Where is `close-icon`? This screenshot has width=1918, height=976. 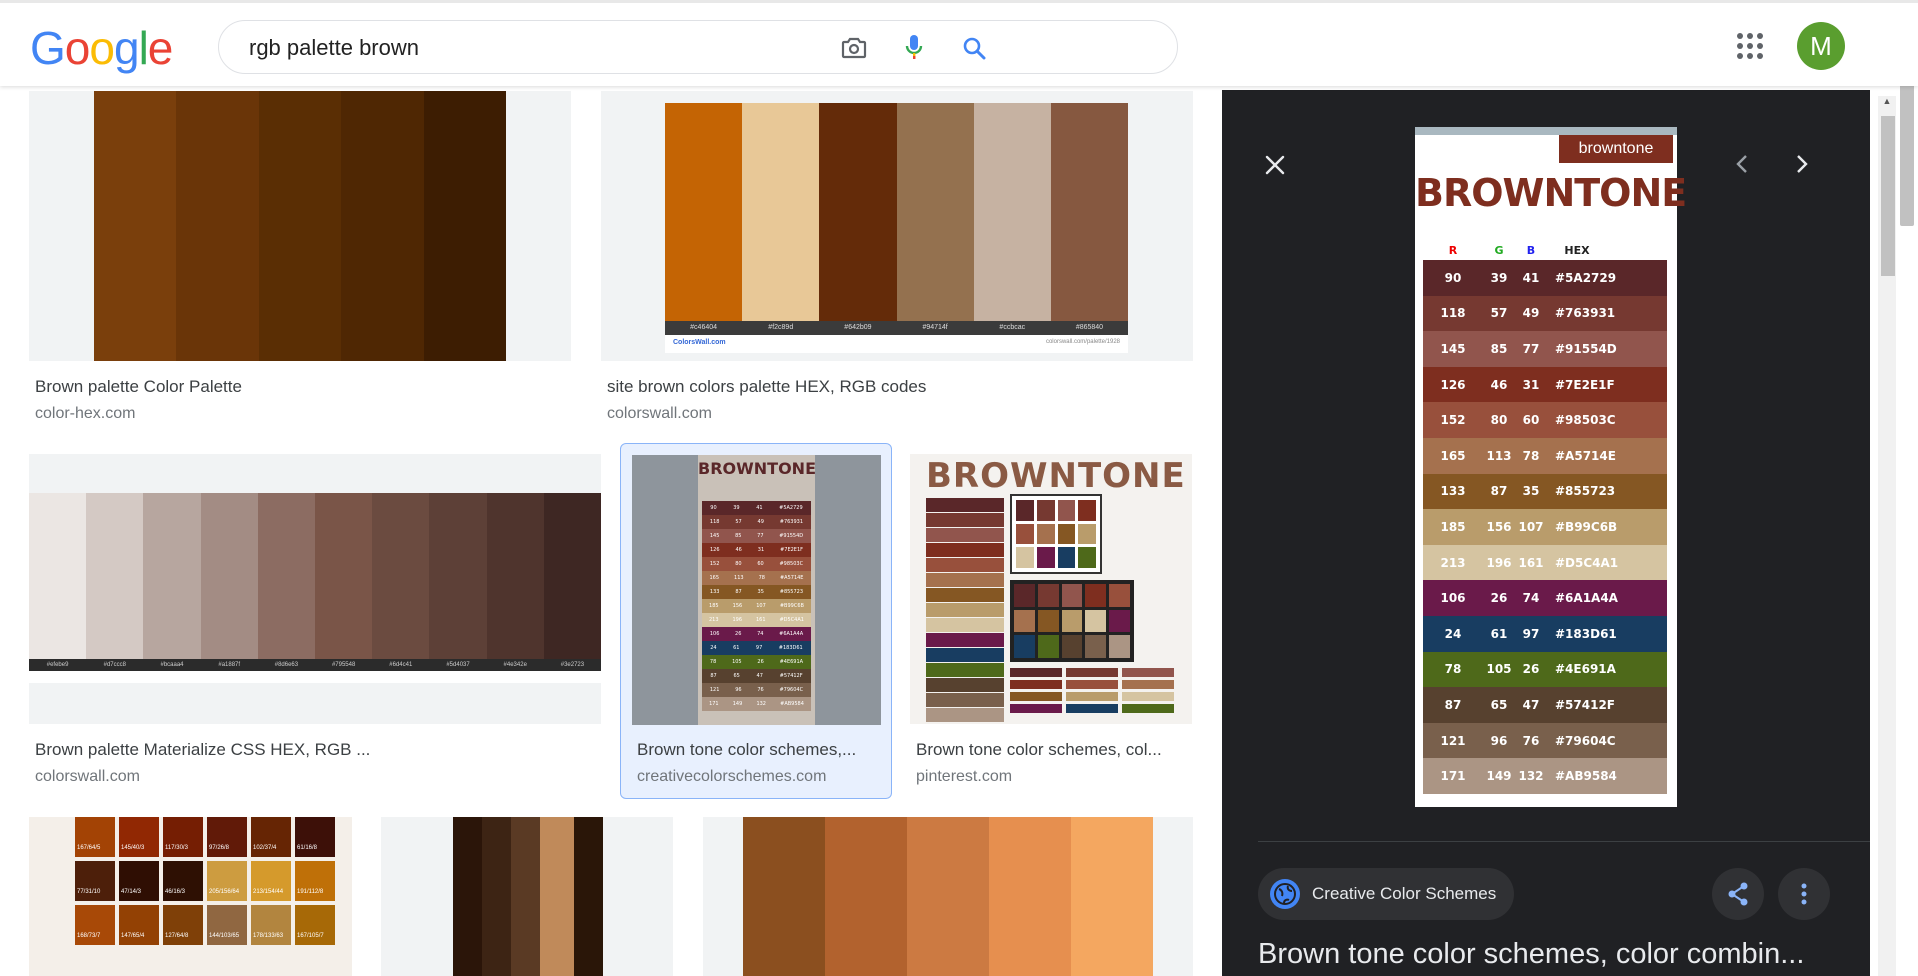
close-icon is located at coordinates (1275, 165).